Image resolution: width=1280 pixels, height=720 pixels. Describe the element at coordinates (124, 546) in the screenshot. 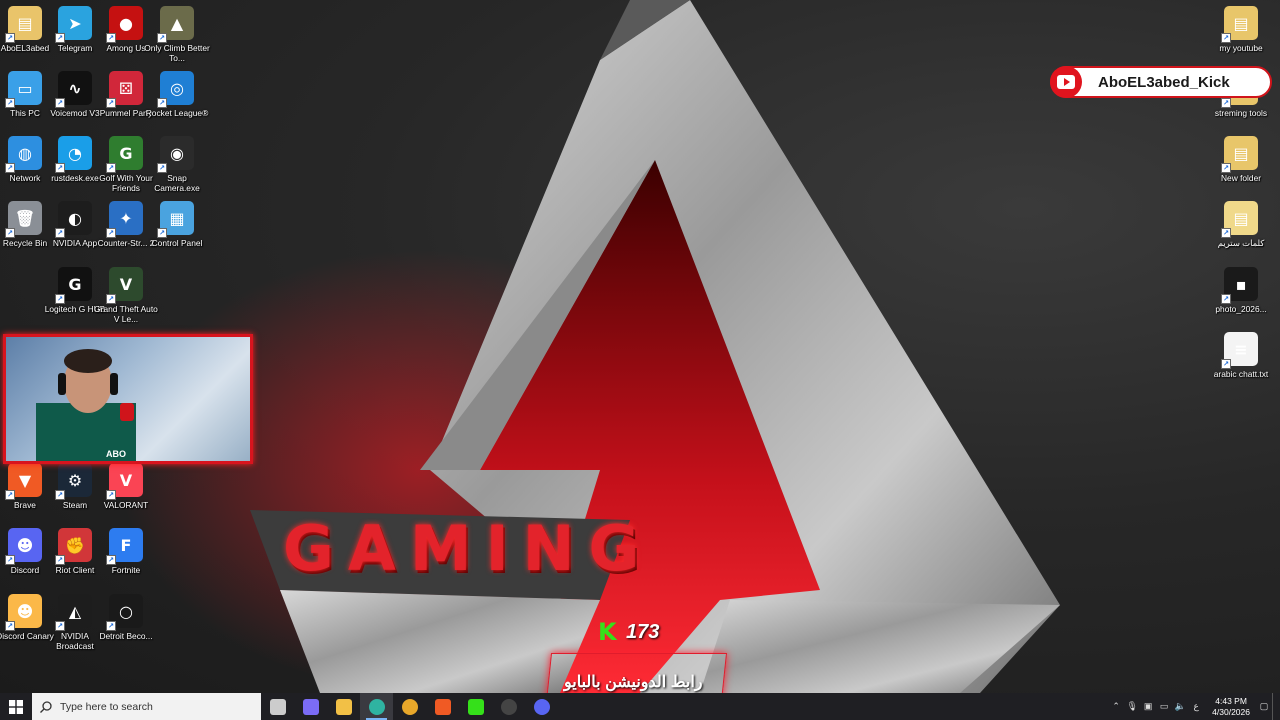

I see `fortnite-icon: F ↗` at that location.